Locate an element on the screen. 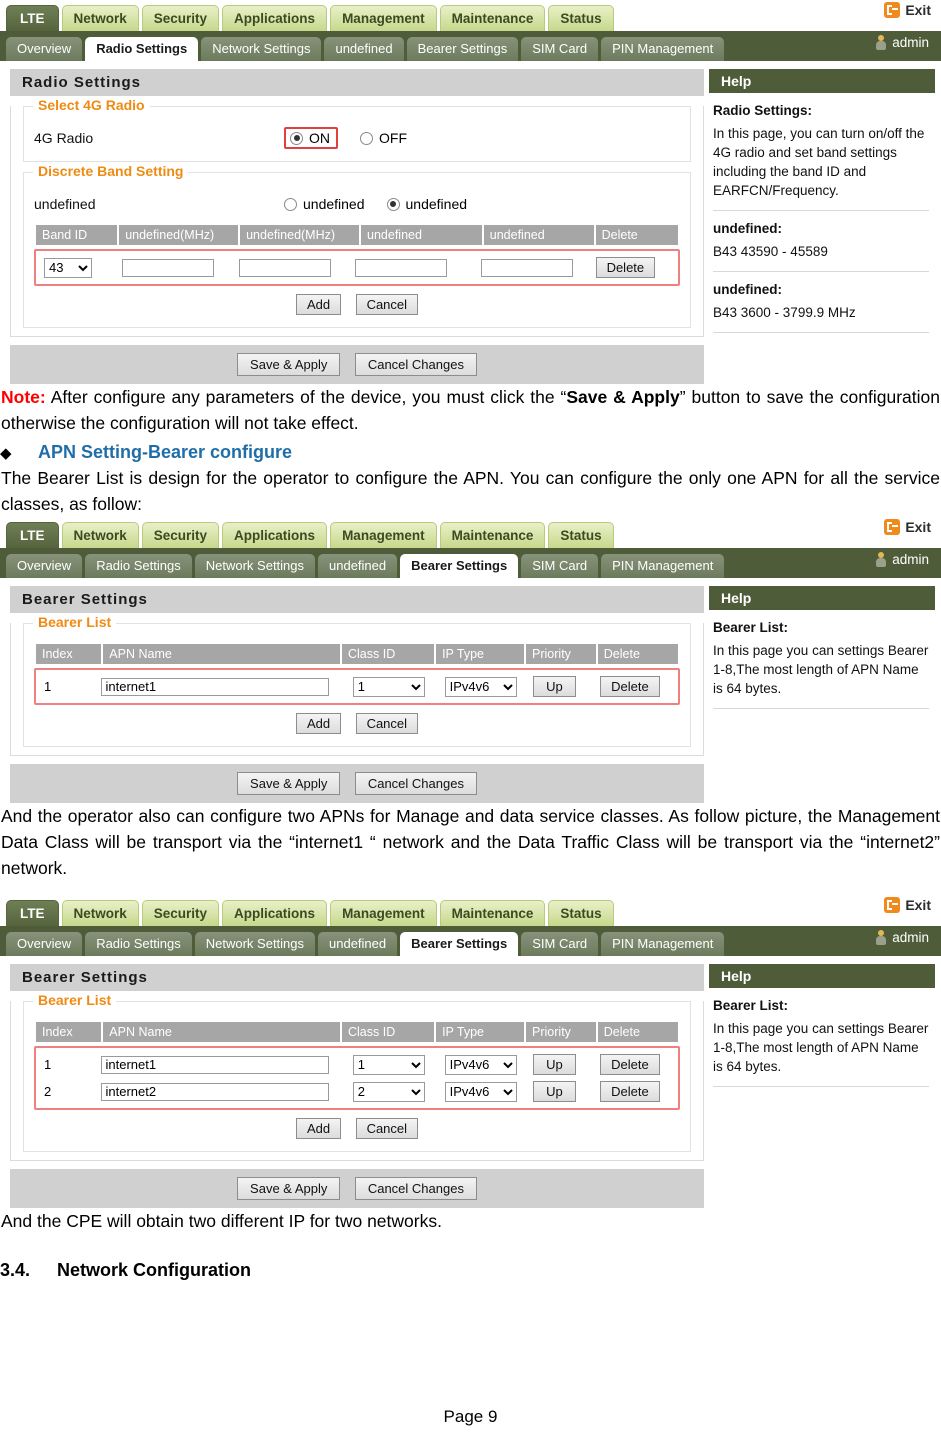 The image size is (941, 1441). cancel-band-button: Cancel is located at coordinates (387, 304).